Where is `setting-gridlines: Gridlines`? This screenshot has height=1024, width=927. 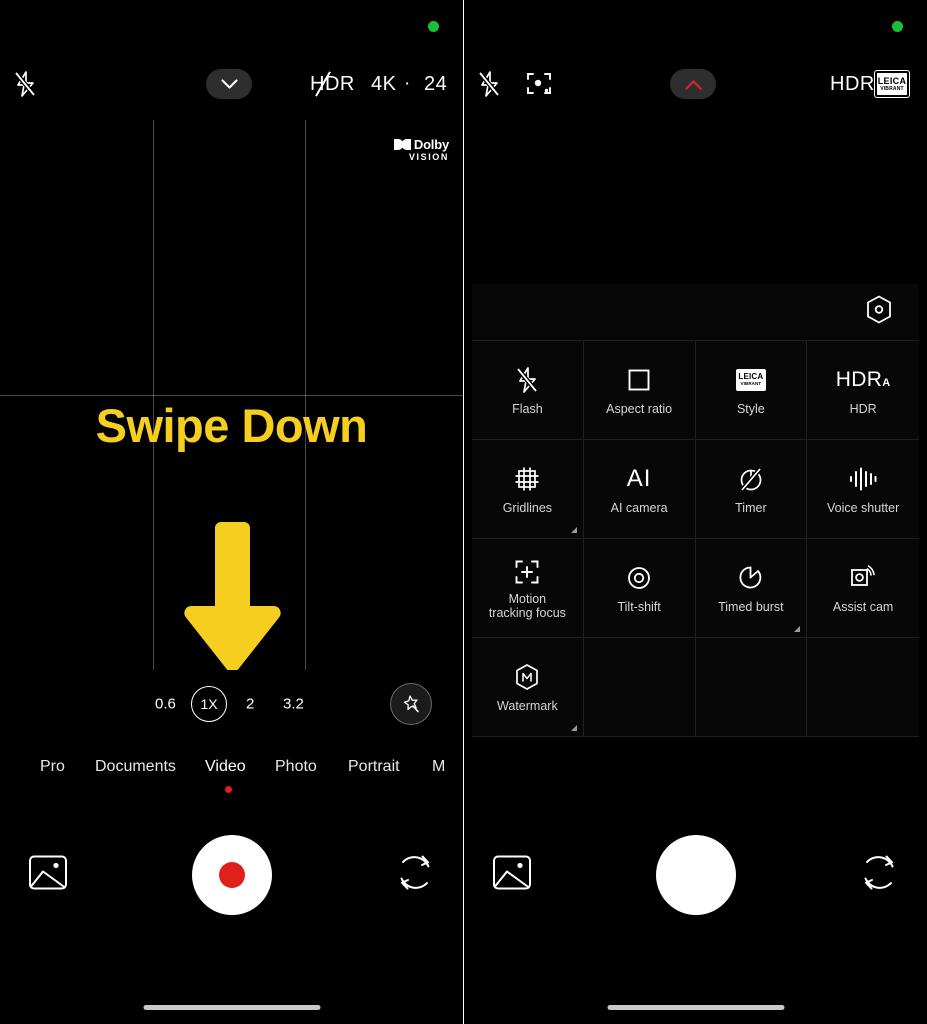 setting-gridlines: Gridlines is located at coordinates (528, 489).